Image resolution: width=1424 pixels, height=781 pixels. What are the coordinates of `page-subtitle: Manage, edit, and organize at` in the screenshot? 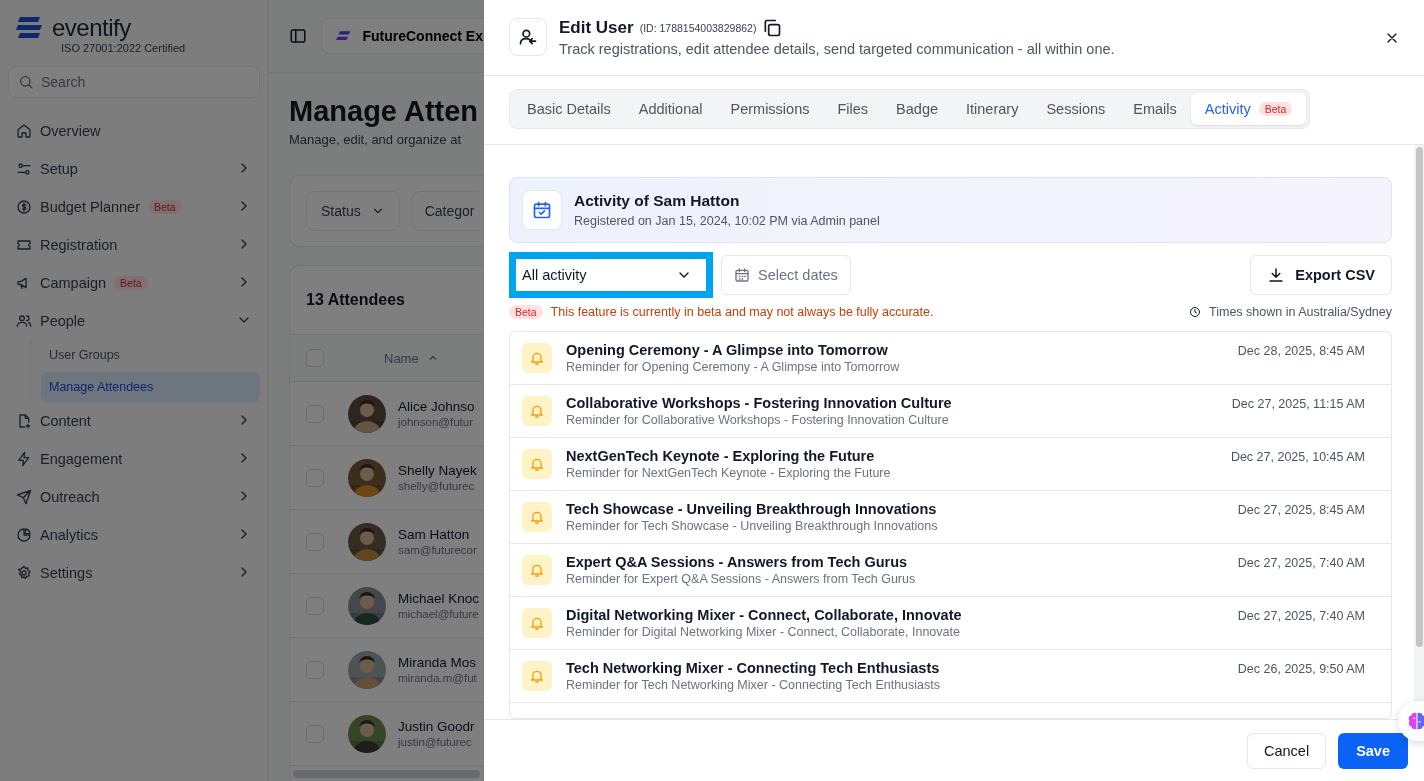 It's located at (375, 139).